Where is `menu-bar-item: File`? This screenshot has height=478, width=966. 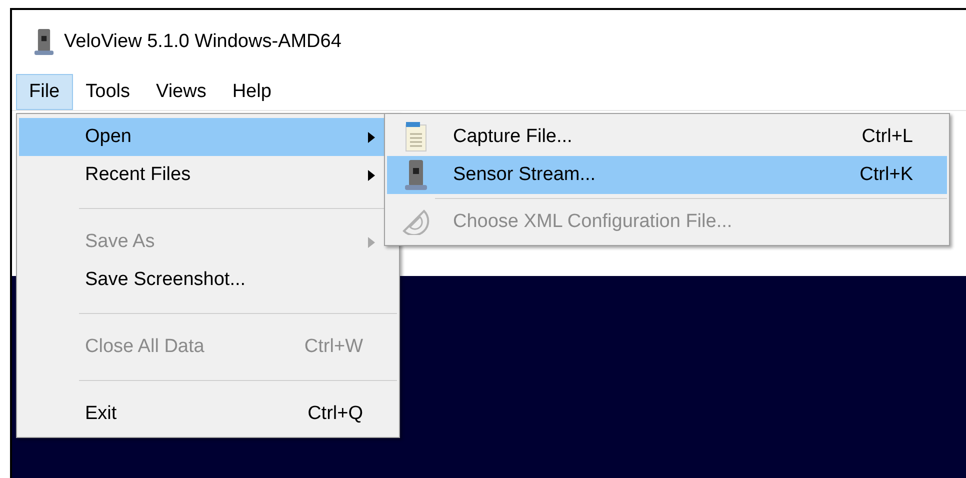
menu-bar-item: File is located at coordinates (44, 92).